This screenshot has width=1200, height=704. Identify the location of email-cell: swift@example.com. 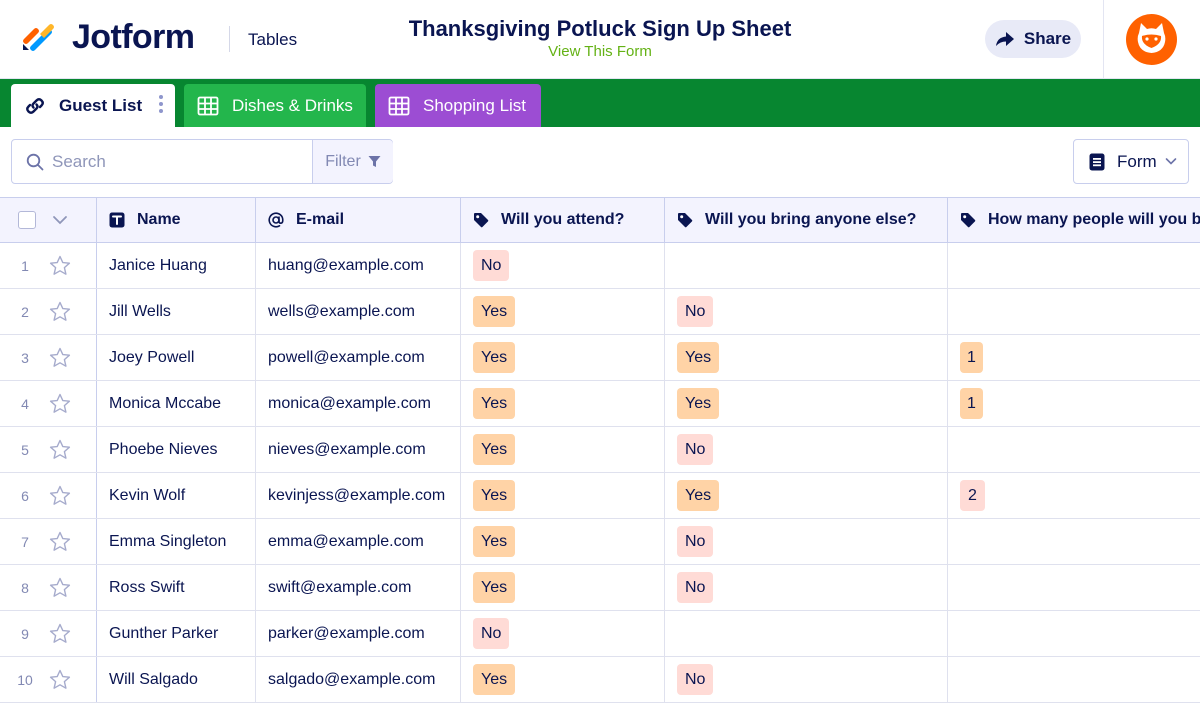
(358, 587).